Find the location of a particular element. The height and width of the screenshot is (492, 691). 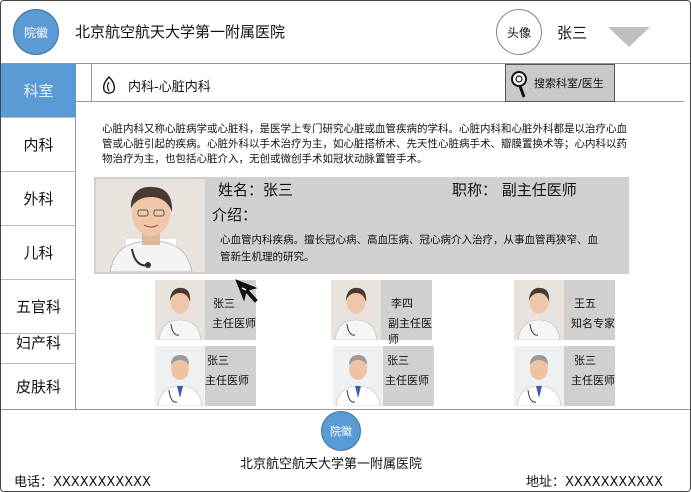

cursor-icon is located at coordinates (246, 291).